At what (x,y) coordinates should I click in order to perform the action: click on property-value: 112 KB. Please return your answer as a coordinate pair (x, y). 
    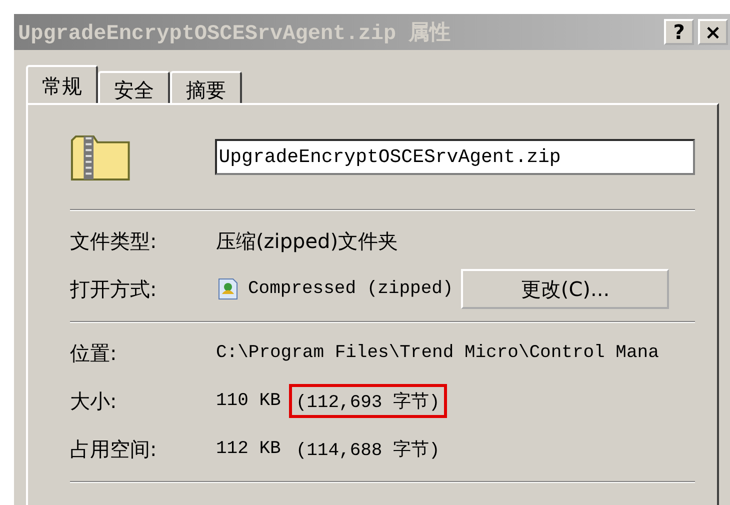
    Looking at the image, I should click on (248, 449).